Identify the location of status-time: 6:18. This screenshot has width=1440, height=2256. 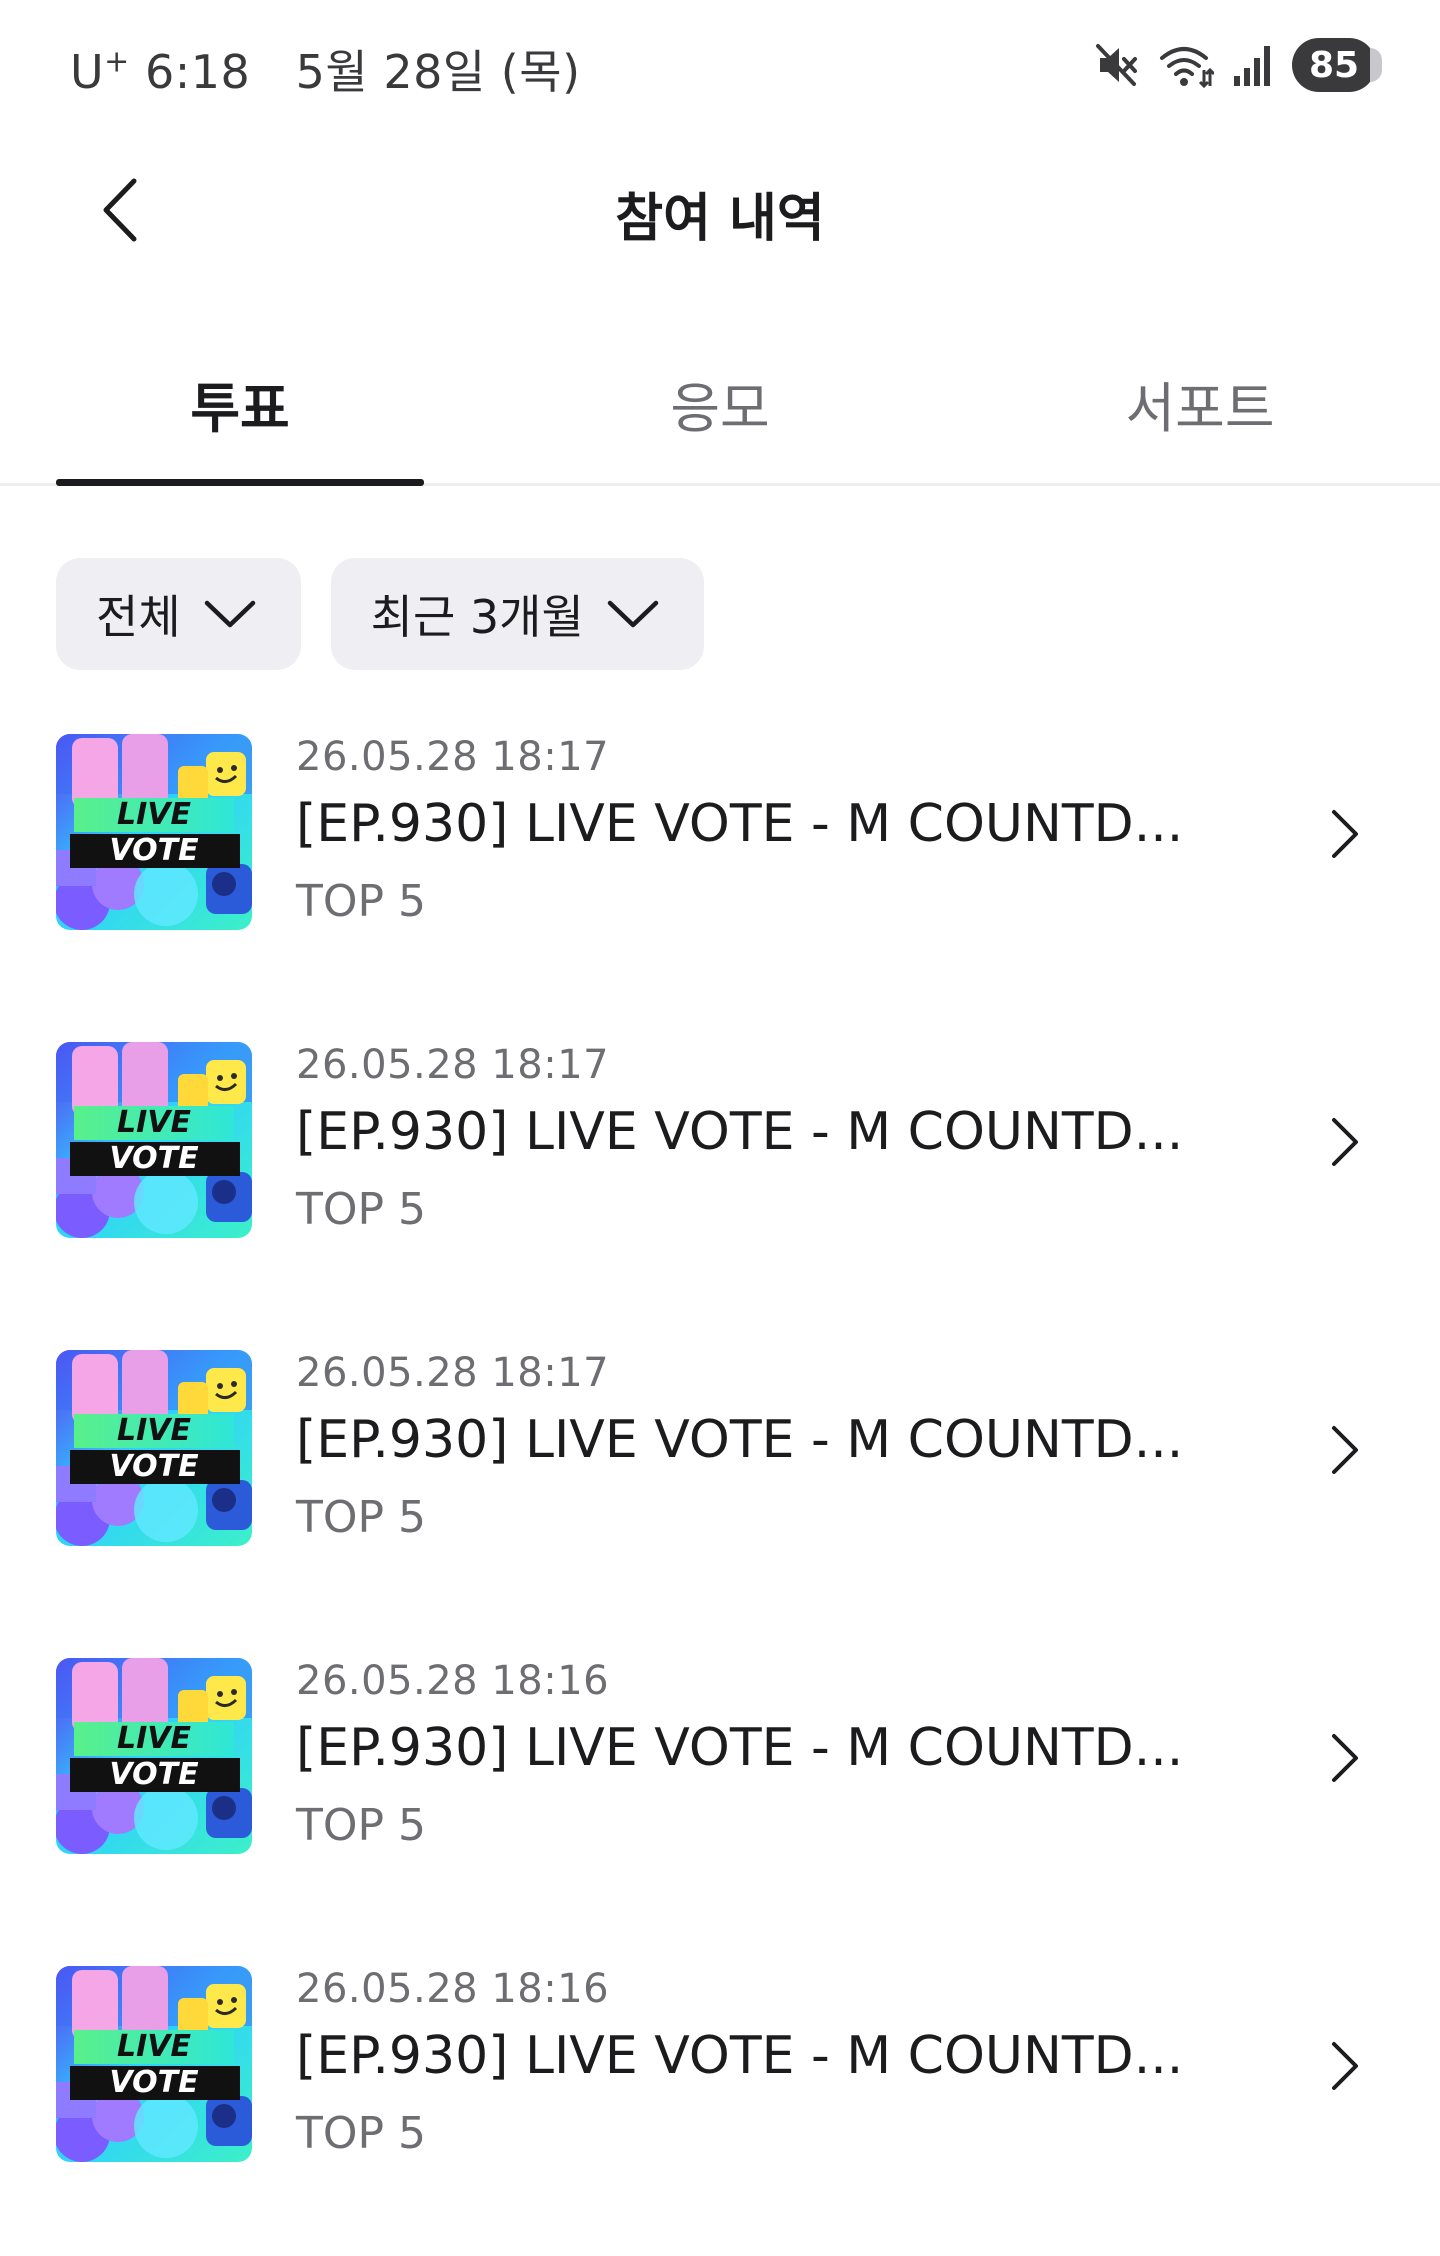
(197, 72).